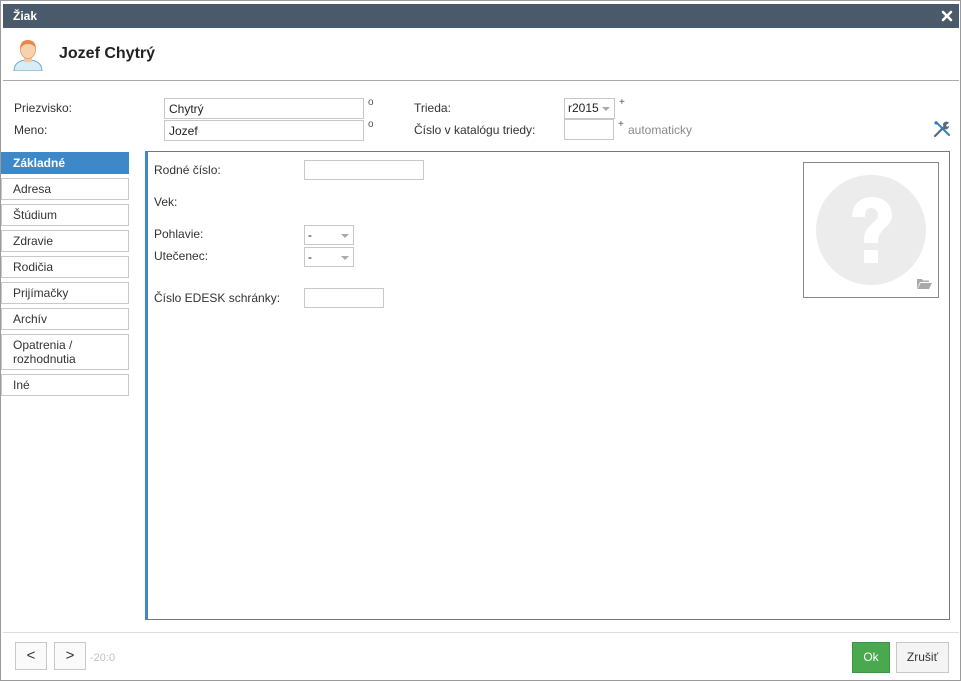 The width and height of the screenshot is (961, 681). Describe the element at coordinates (65, 267) in the screenshot. I see `tab-rodicia: Rodičia` at that location.